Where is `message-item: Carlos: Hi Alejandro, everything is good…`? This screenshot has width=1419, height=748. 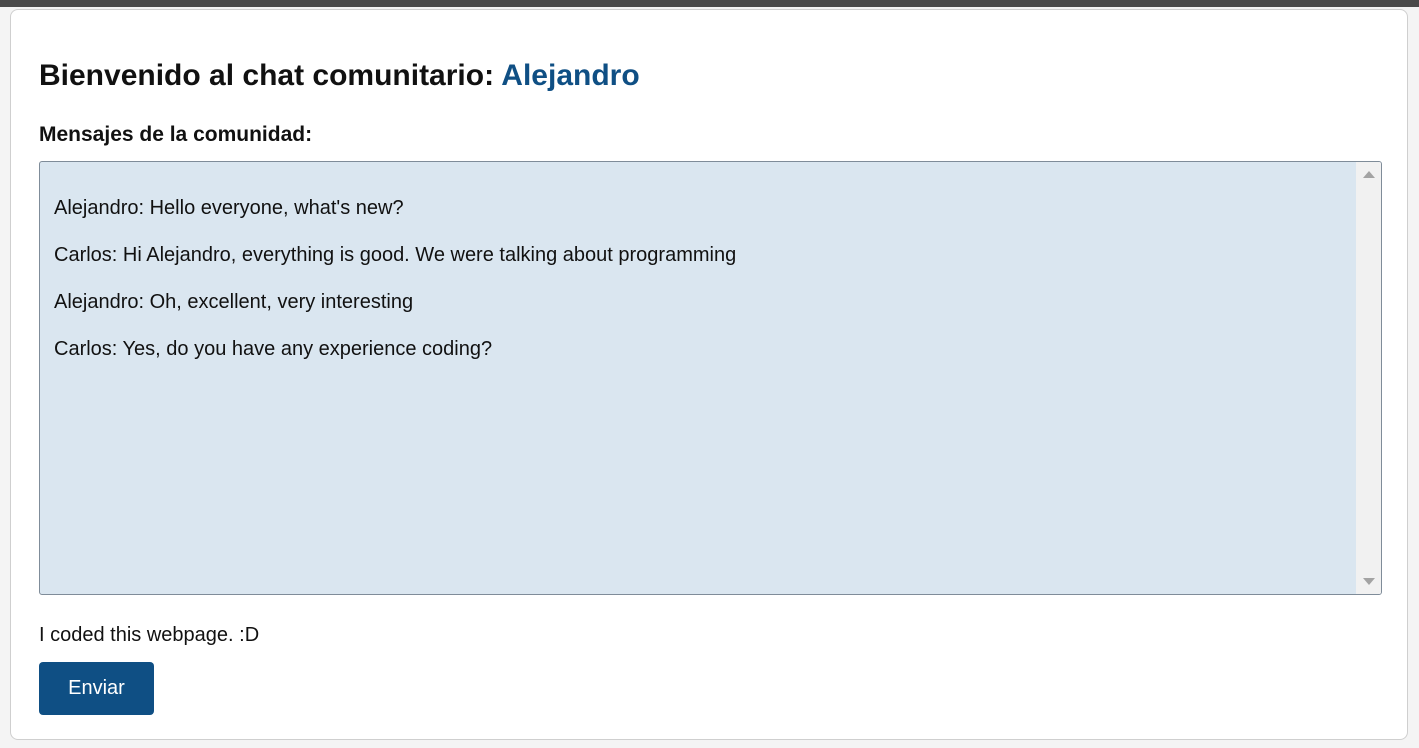
message-item: Carlos: Hi Alejandro, everything is good… is located at coordinates (395, 255).